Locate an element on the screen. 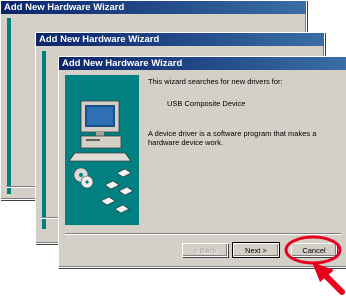 This screenshot has width=346, height=297. computer-icon is located at coordinates (100, 131).